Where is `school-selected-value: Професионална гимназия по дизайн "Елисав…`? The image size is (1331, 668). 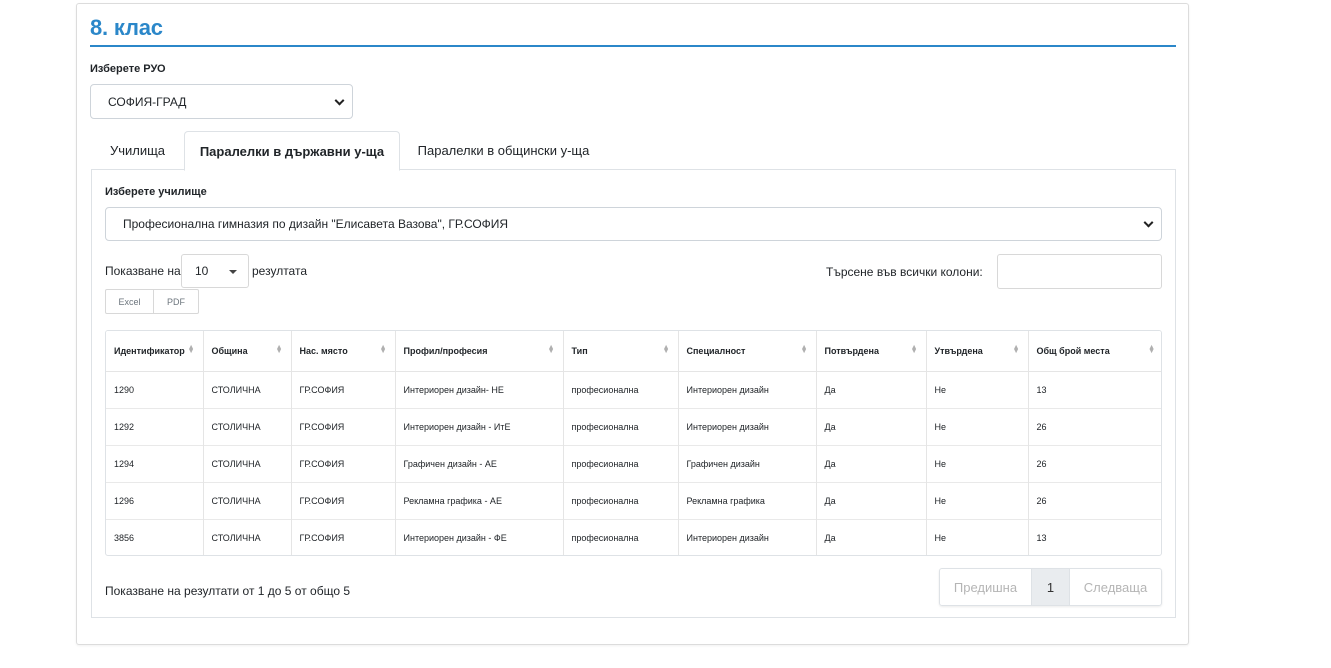 school-selected-value: Професионална гимназия по дизайн "Елисав… is located at coordinates (316, 224).